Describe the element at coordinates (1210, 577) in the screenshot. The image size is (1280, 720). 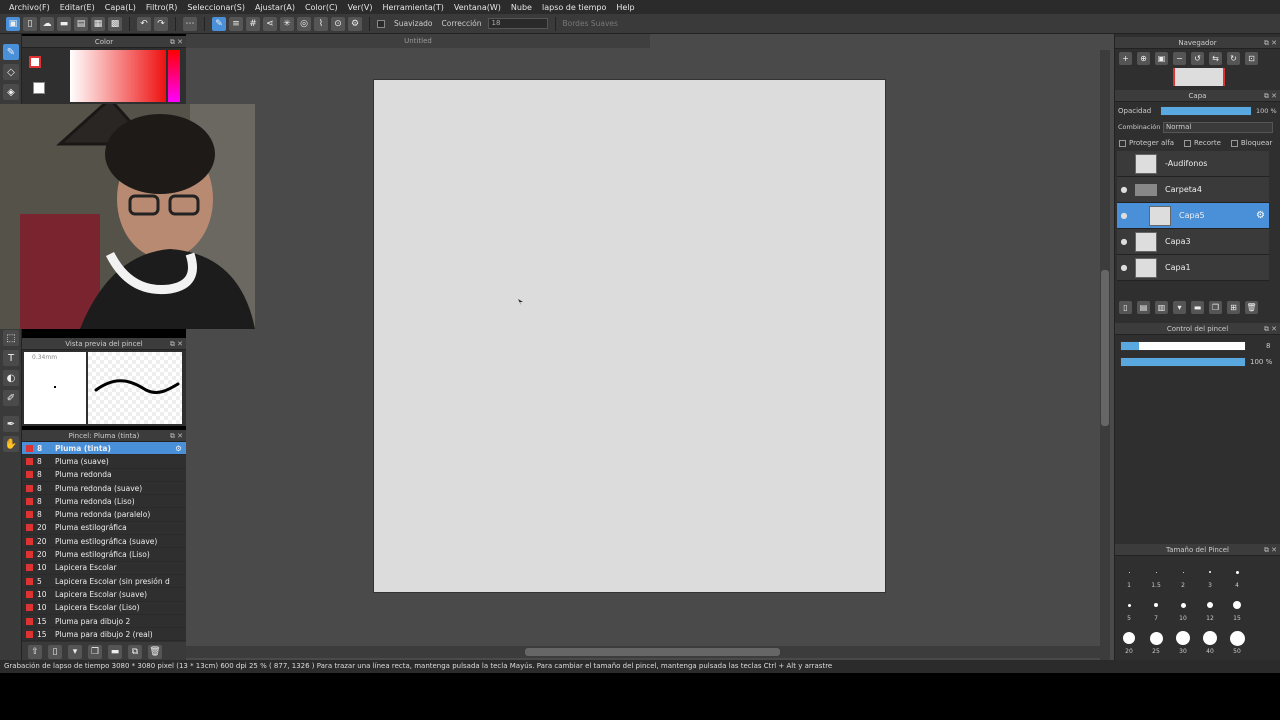
I see `brush-size-option: 3` at that location.